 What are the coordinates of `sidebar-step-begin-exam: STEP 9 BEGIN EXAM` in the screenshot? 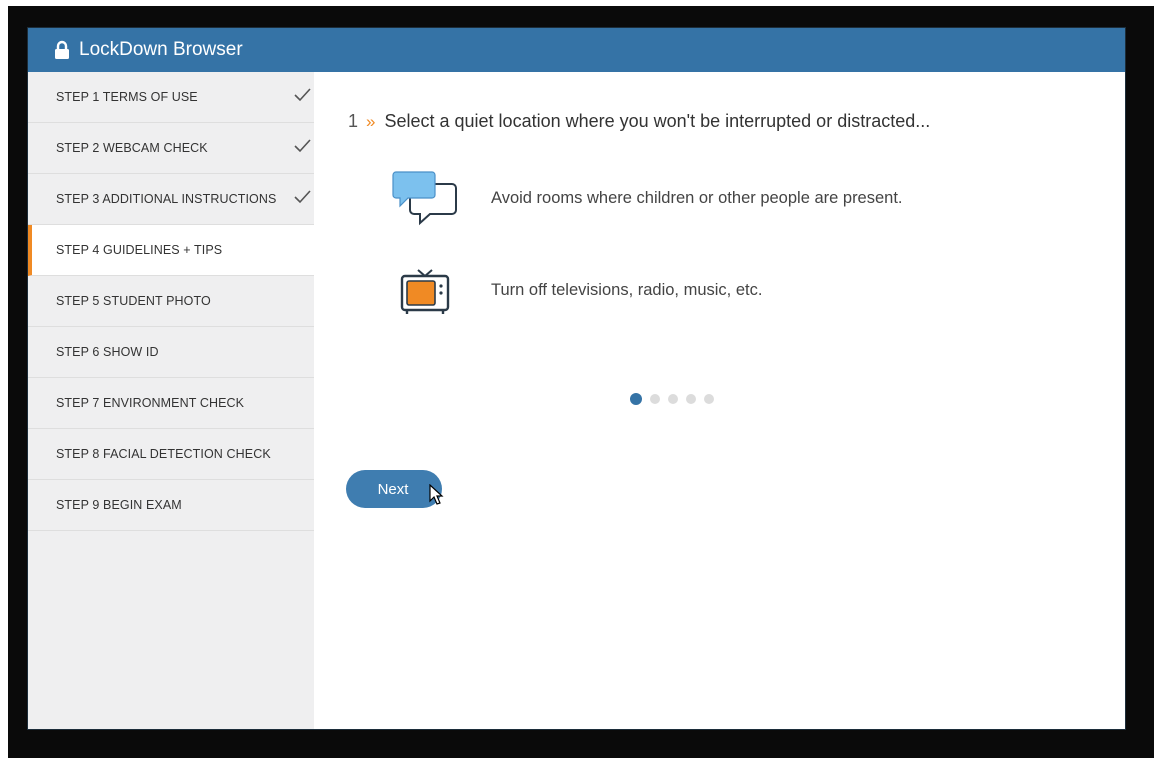 It's located at (171, 505).